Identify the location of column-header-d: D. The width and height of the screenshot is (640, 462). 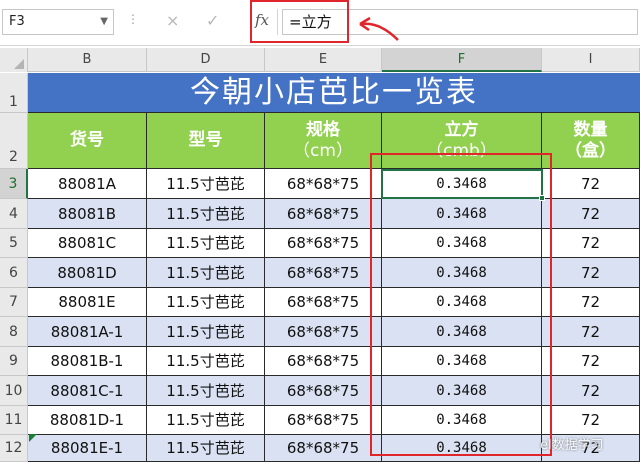
(206, 60).